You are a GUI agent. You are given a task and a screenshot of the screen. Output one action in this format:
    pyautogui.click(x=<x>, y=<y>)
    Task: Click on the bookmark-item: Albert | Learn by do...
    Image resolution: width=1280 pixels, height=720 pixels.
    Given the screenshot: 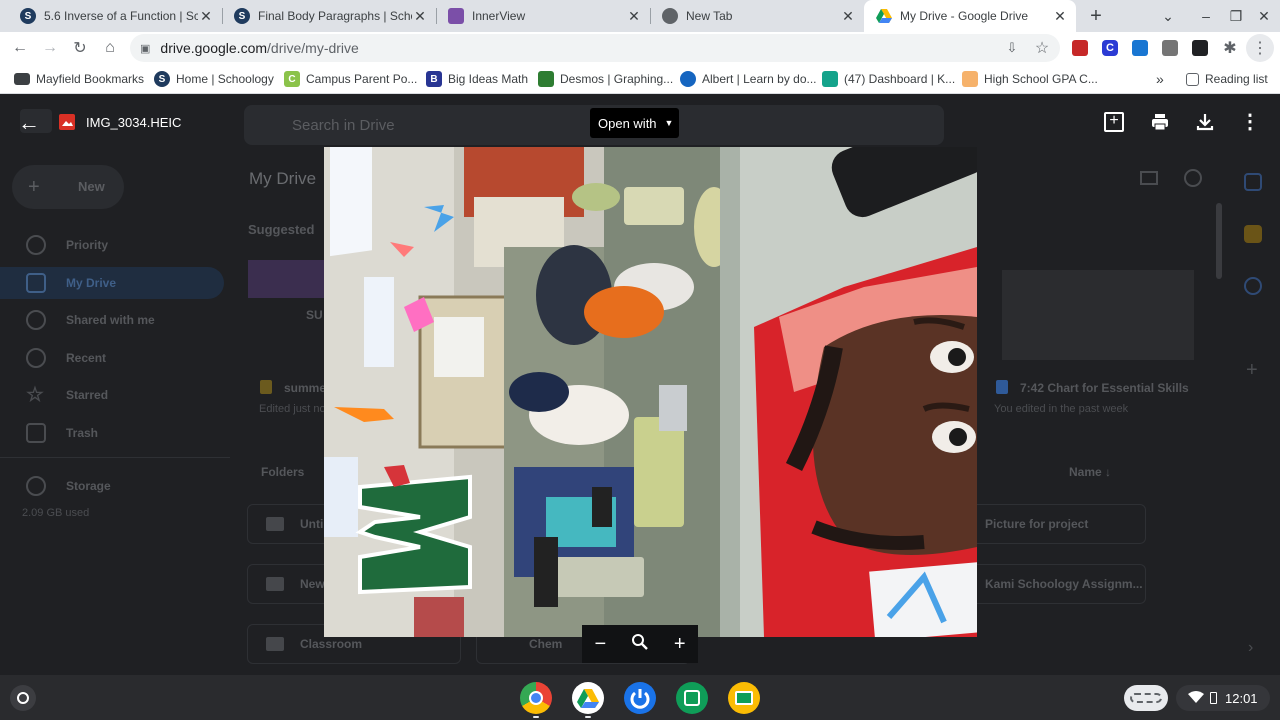 What is the action you would take?
    pyautogui.click(x=748, y=79)
    